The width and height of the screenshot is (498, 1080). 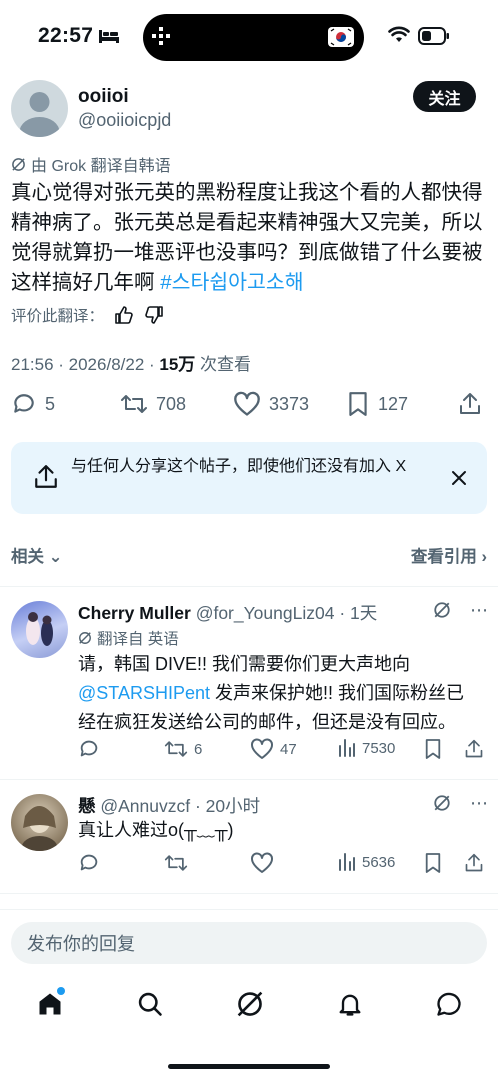 I want to click on tweet-actions: 5 708 3373 127, so click(x=249, y=406).